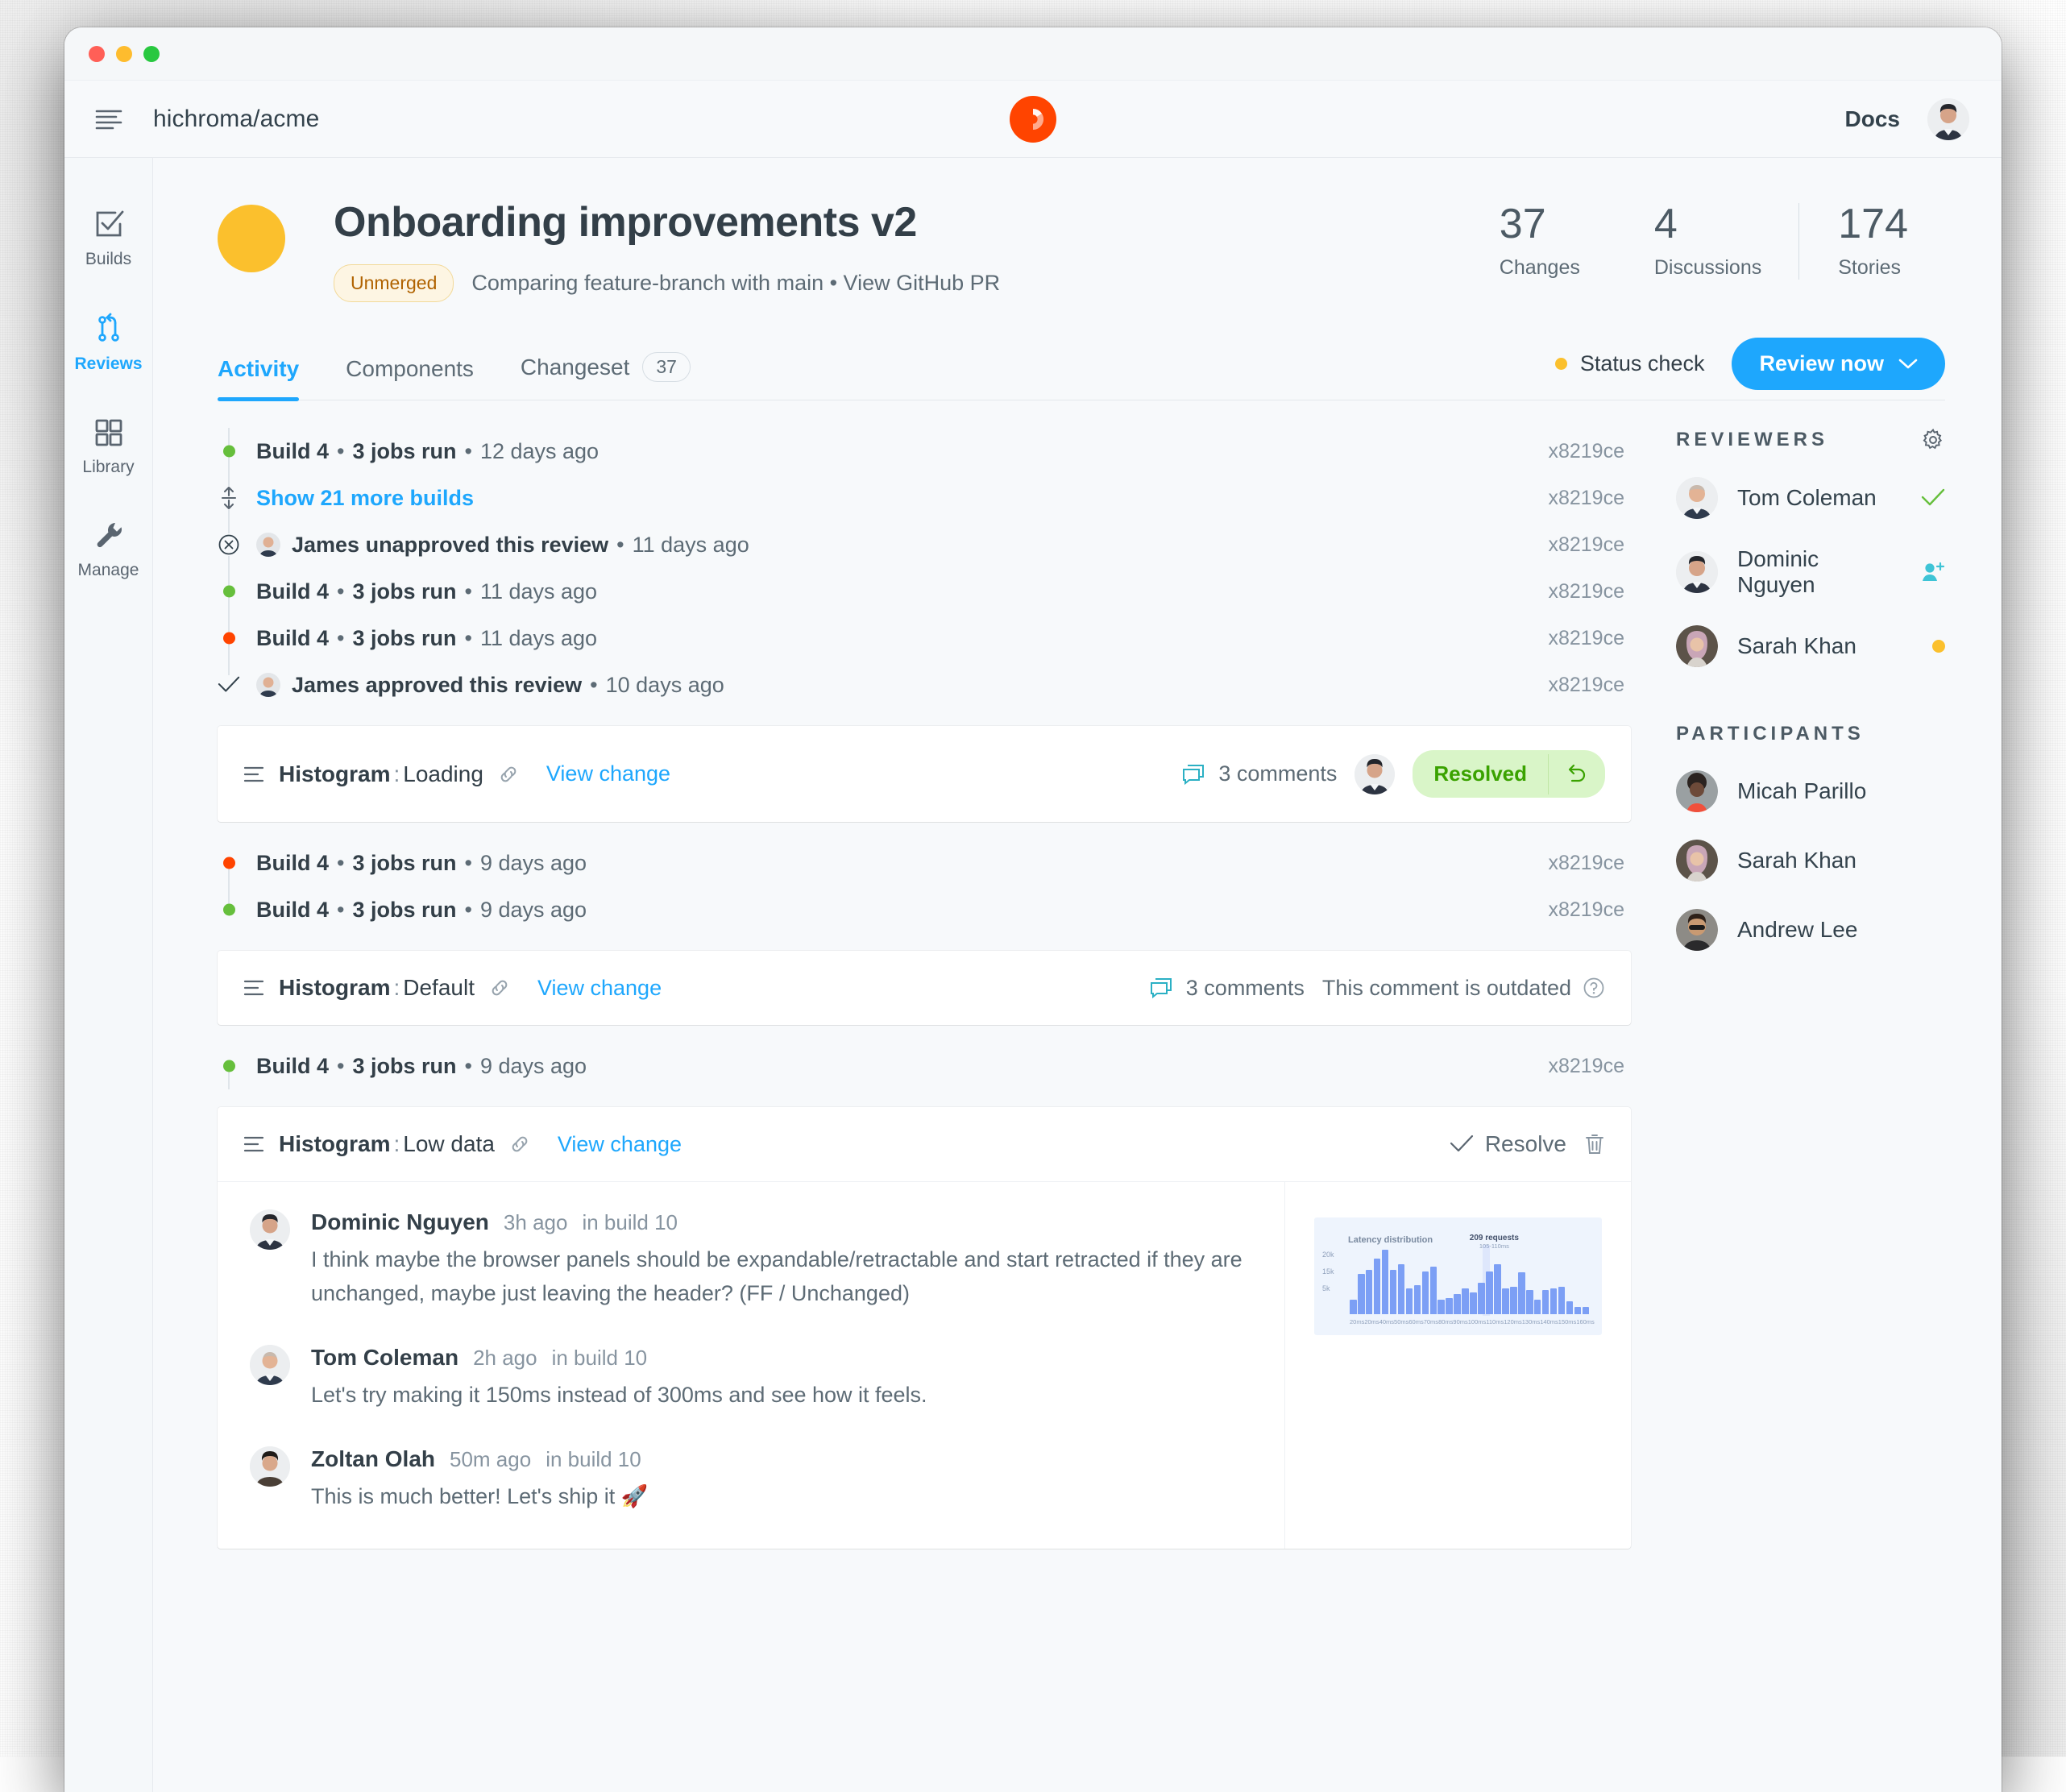  I want to click on tab-components: Components, so click(410, 378).